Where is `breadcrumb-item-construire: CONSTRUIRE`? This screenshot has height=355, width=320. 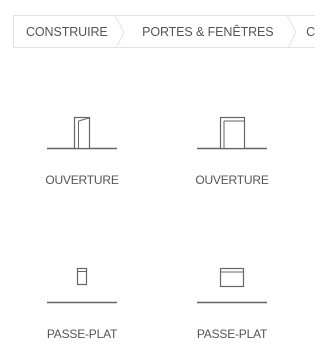
breadcrumb-item-construire: CONSTRUIRE is located at coordinates (69, 31).